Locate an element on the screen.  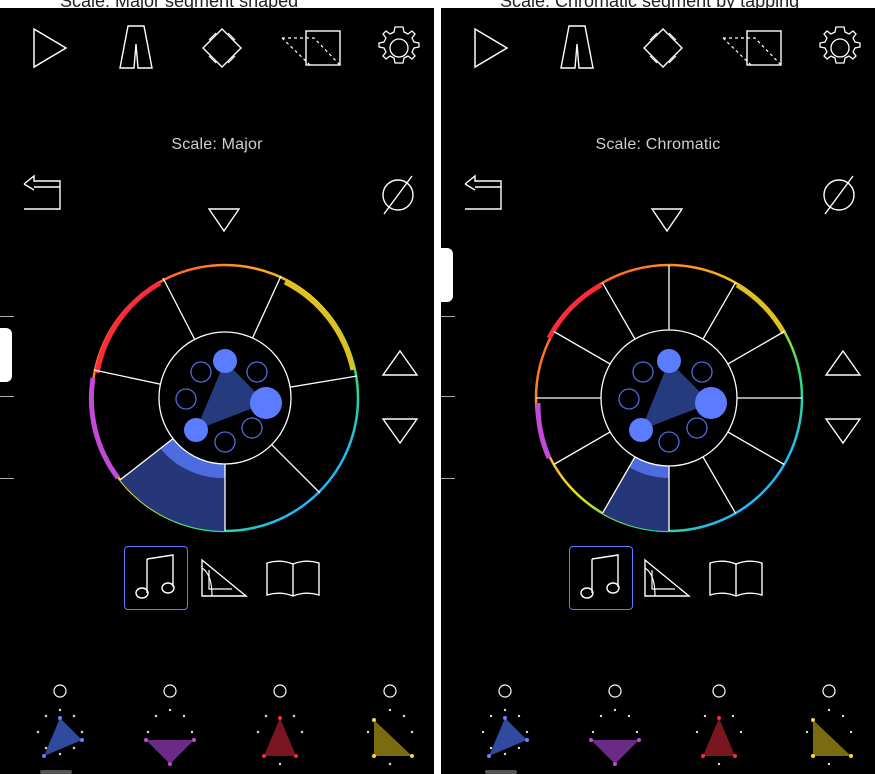
scale-label: Scale: Chromatic is located at coordinates (658, 144).